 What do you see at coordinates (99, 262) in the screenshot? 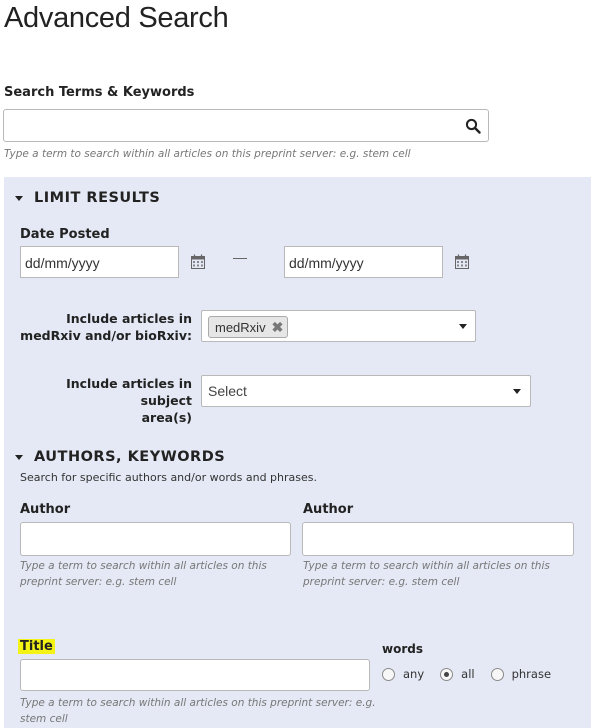
I see `date-from-input: dd/mm/yyyy` at bounding box center [99, 262].